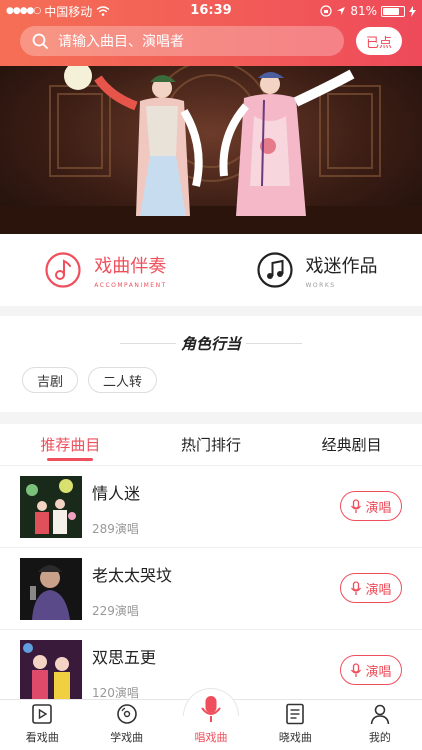 The height and width of the screenshot is (750, 422). What do you see at coordinates (23, 11) in the screenshot?
I see `signal-icon: ●●●●○` at bounding box center [23, 11].